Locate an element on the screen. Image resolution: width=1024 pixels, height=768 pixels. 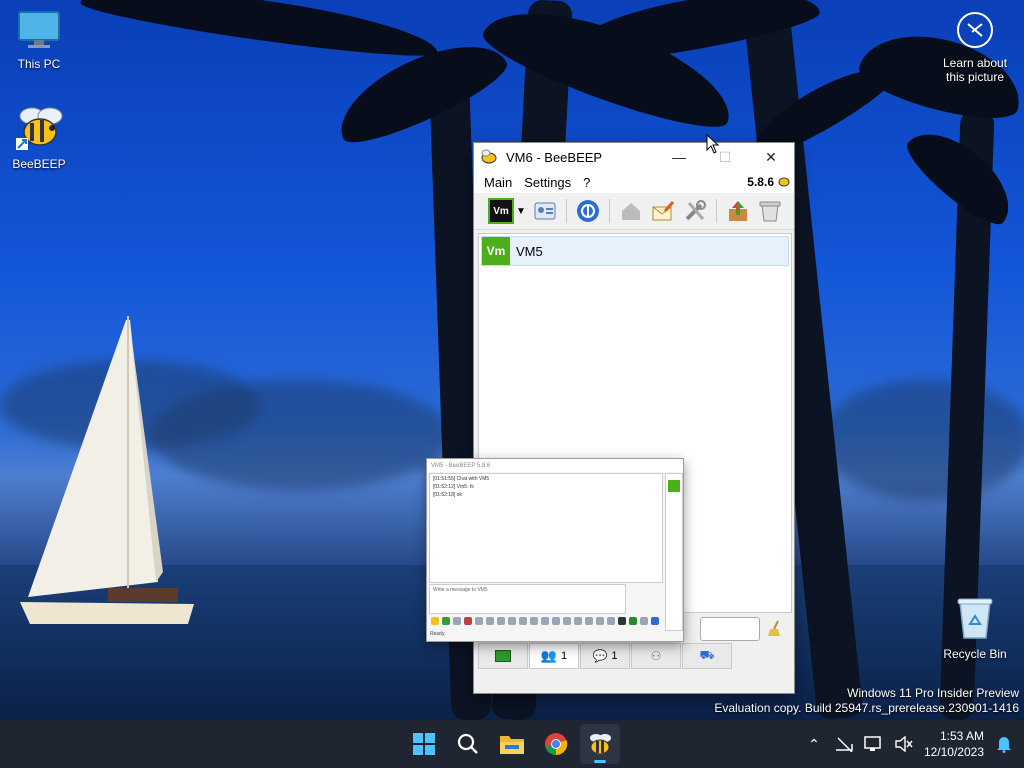
menu-bar: Main Settings ? 5.8.6 is located at coordinates (634, 182).